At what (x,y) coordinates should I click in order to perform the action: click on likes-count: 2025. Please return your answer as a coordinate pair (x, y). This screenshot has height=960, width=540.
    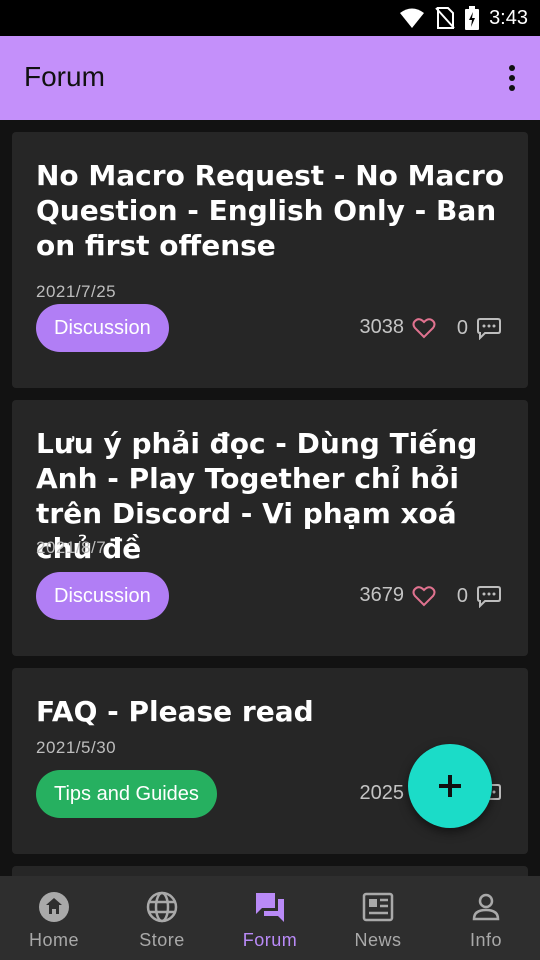
    Looking at the image, I should click on (382, 793).